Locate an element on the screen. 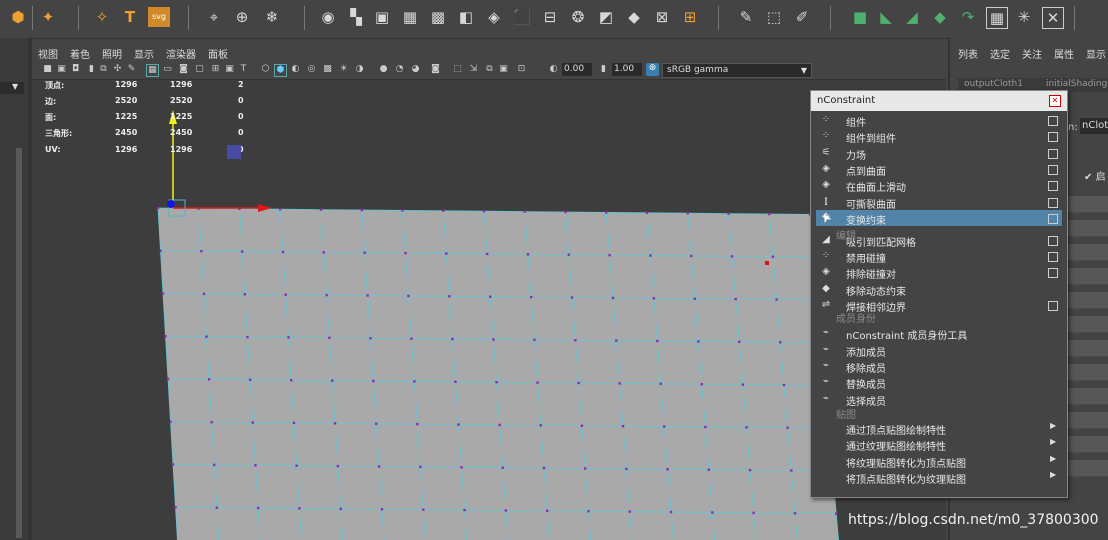 The height and width of the screenshot is (540, 1108). exposure-icon: ⊡ is located at coordinates (521, 69).